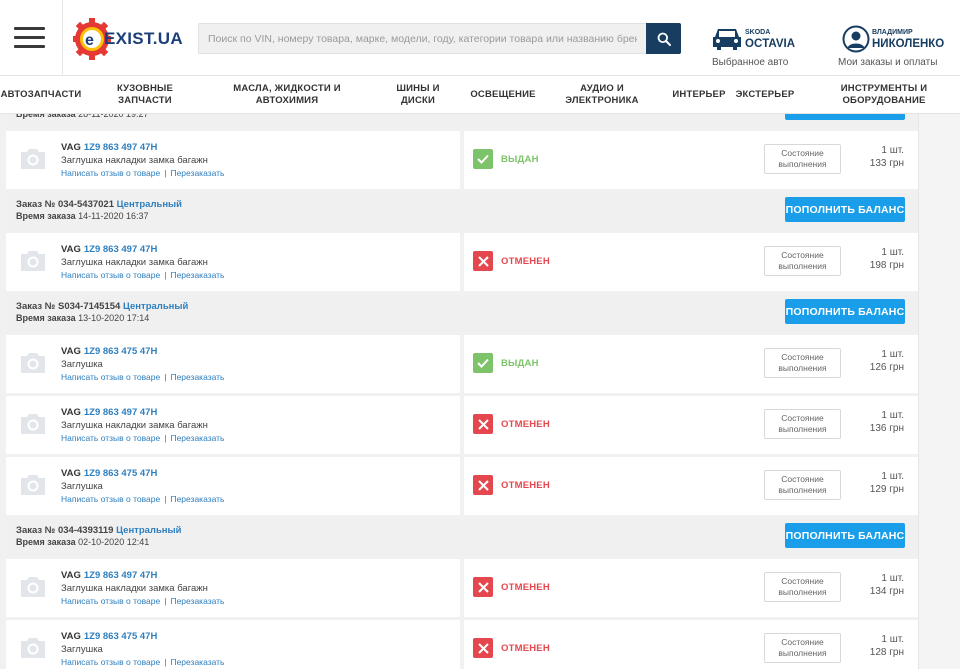 This screenshot has height=669, width=960. Describe the element at coordinates (875, 422) in the screenshot. I see `item-qty-price: 1 шт. 136 грн` at that location.